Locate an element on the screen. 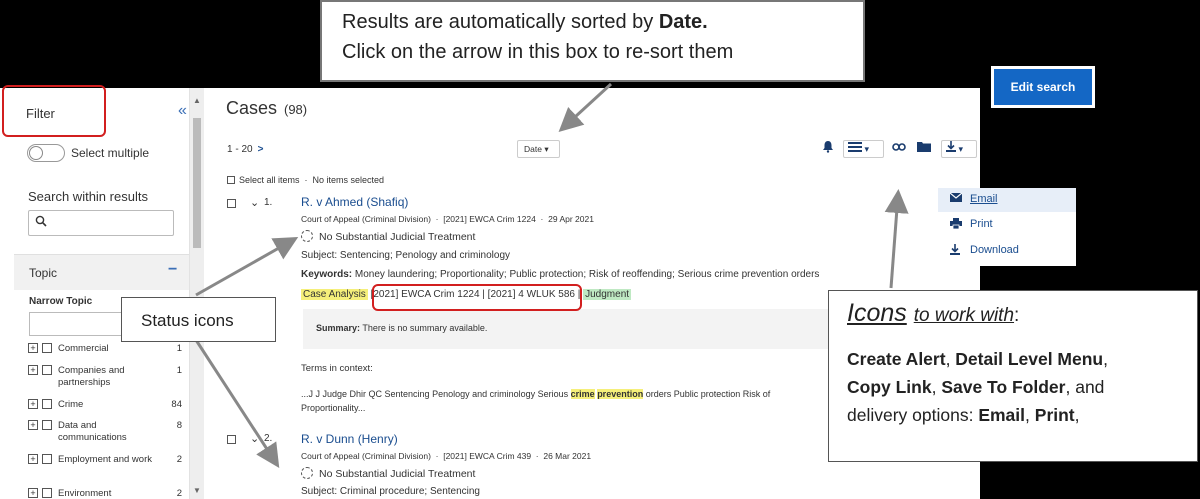  bell-icon is located at coordinates (828, 149).